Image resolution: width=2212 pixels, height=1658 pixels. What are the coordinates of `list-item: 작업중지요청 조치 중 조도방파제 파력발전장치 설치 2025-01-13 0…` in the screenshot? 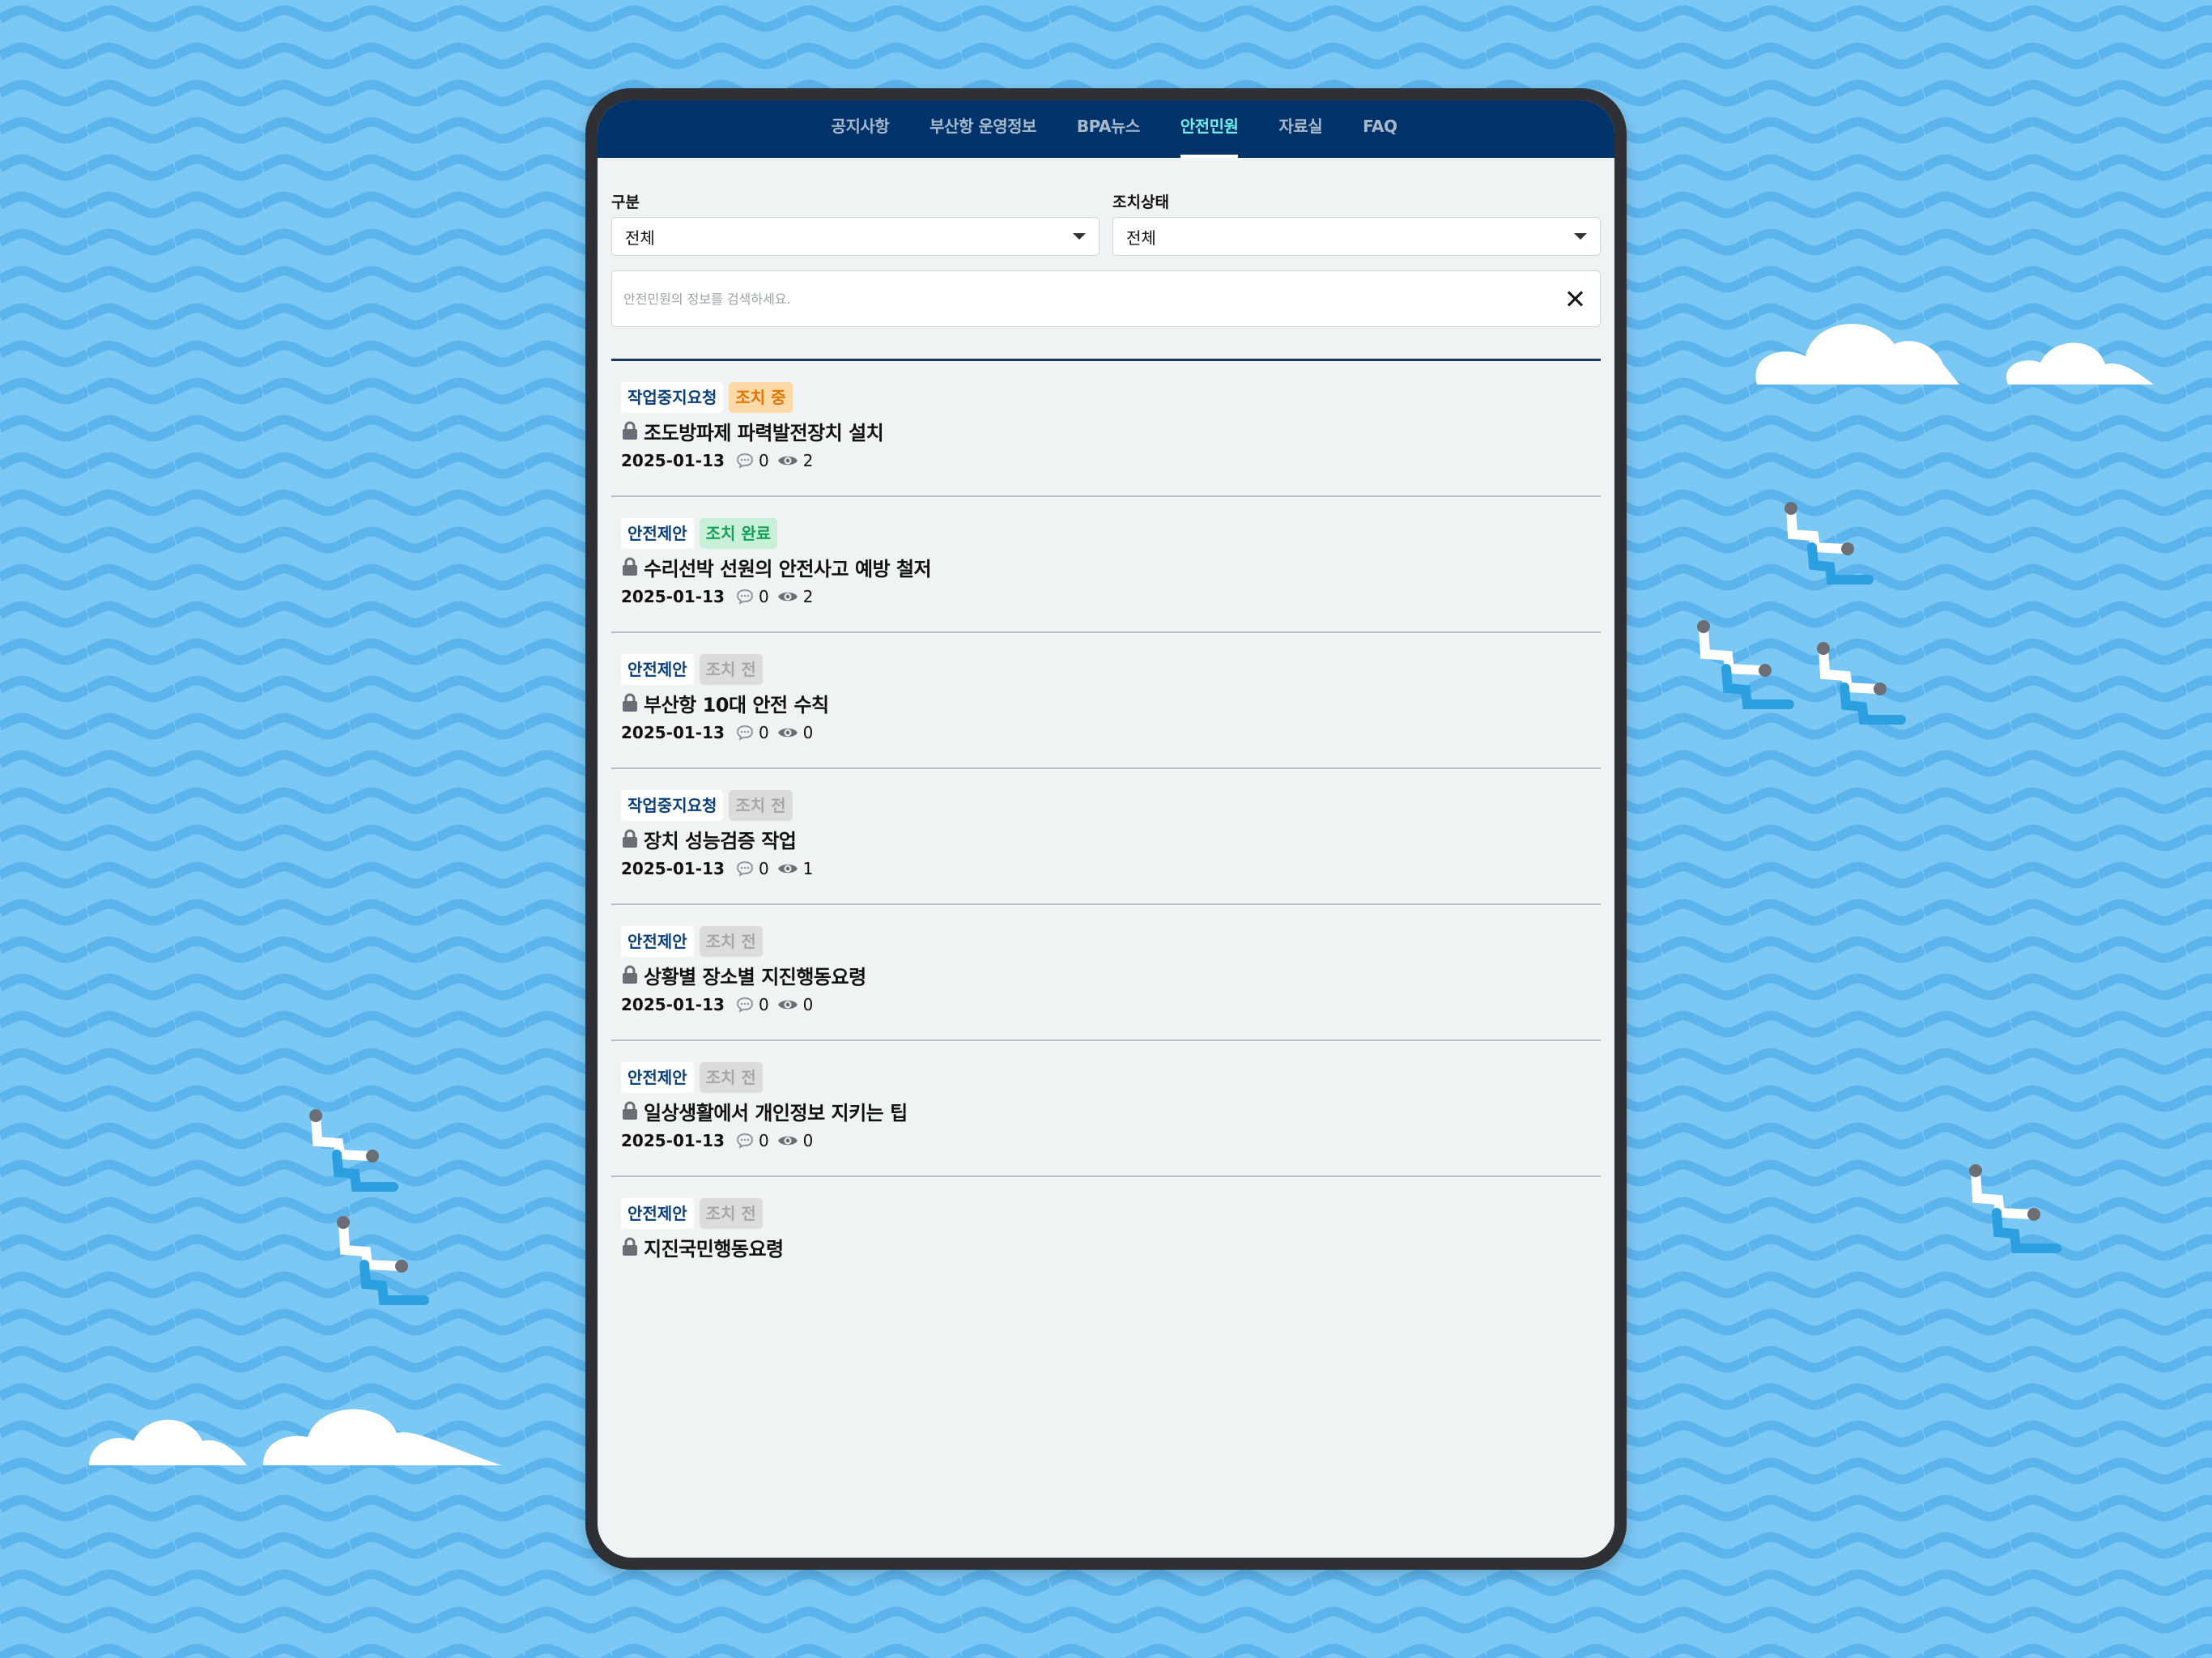 It's located at (1106, 429).